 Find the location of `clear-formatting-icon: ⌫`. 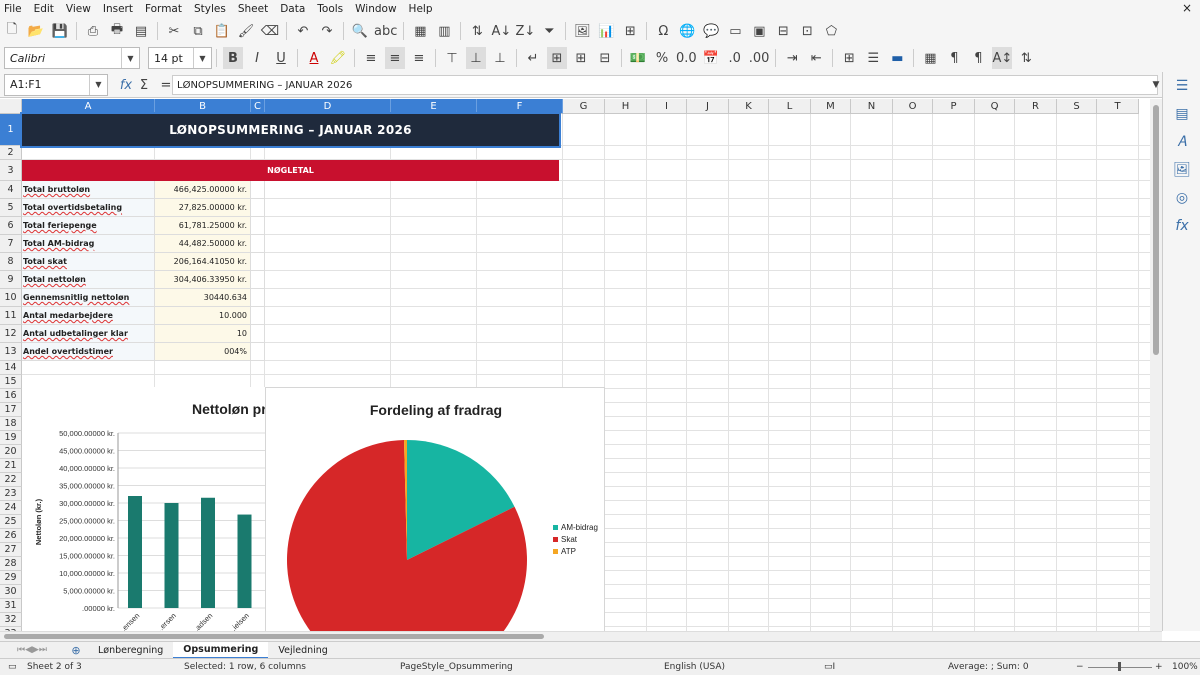

clear-formatting-icon: ⌫ is located at coordinates (270, 31).